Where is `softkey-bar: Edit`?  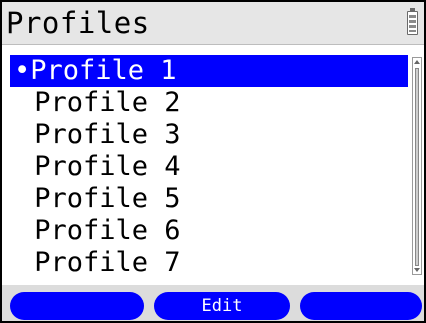
softkey-bar: Edit is located at coordinates (213, 303).